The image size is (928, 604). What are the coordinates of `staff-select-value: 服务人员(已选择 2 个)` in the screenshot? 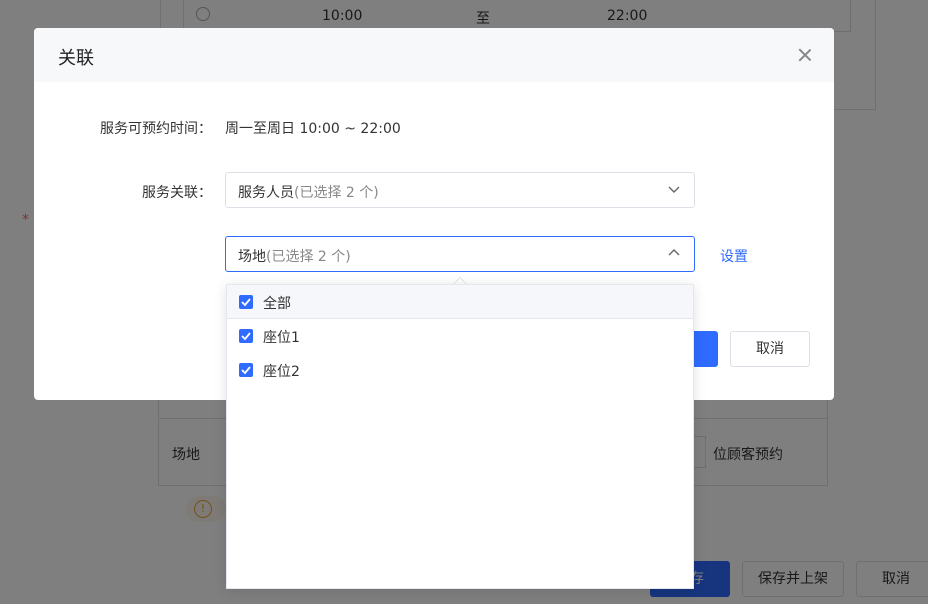 It's located at (308, 192).